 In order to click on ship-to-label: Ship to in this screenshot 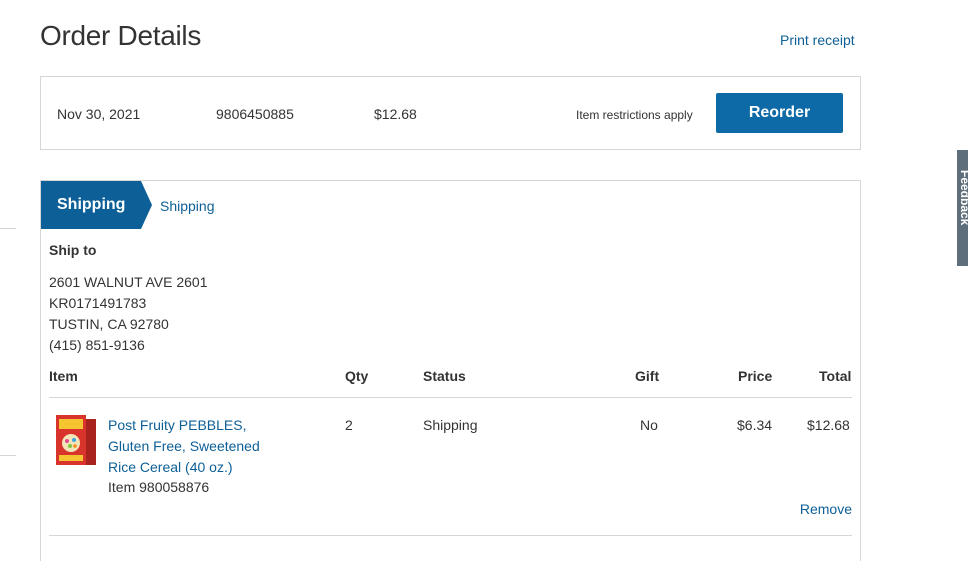, I will do `click(73, 250)`.